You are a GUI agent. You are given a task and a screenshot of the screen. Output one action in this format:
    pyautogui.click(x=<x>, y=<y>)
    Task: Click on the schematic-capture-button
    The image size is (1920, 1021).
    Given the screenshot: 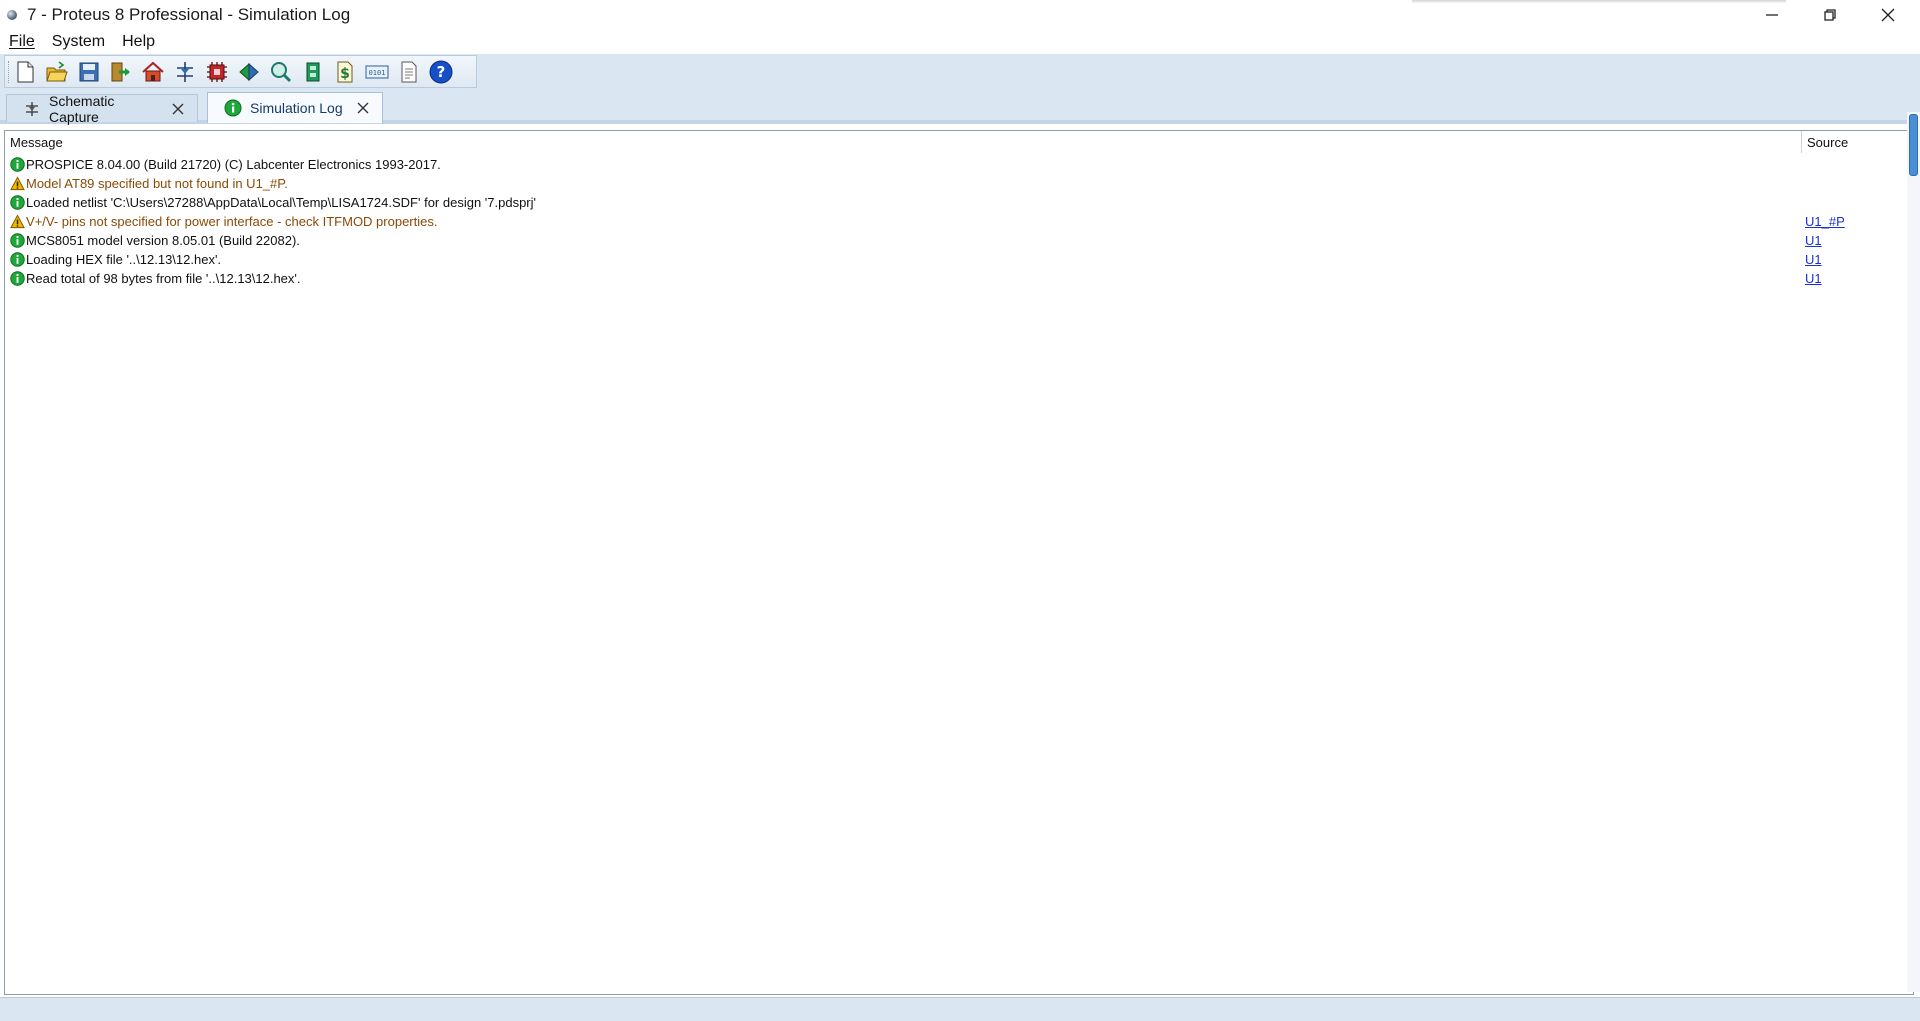 What is the action you would take?
    pyautogui.click(x=185, y=72)
    